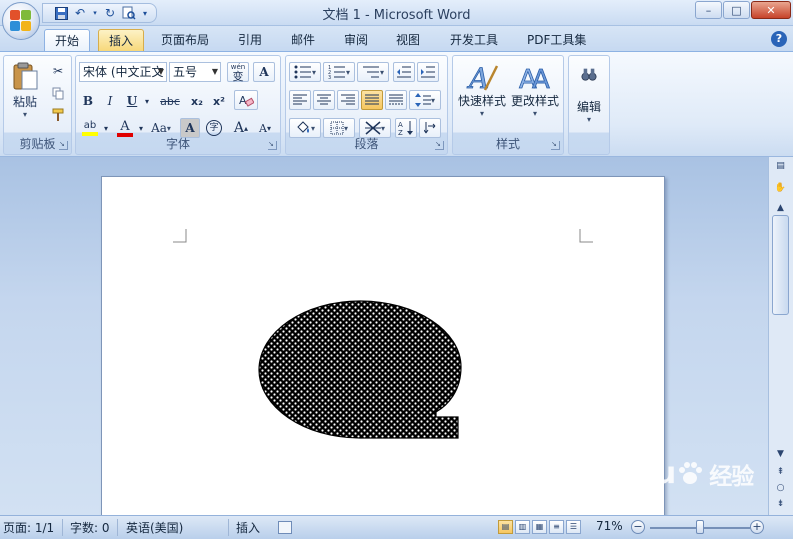  I want to click on decrease-indent-icon, so click(404, 72).